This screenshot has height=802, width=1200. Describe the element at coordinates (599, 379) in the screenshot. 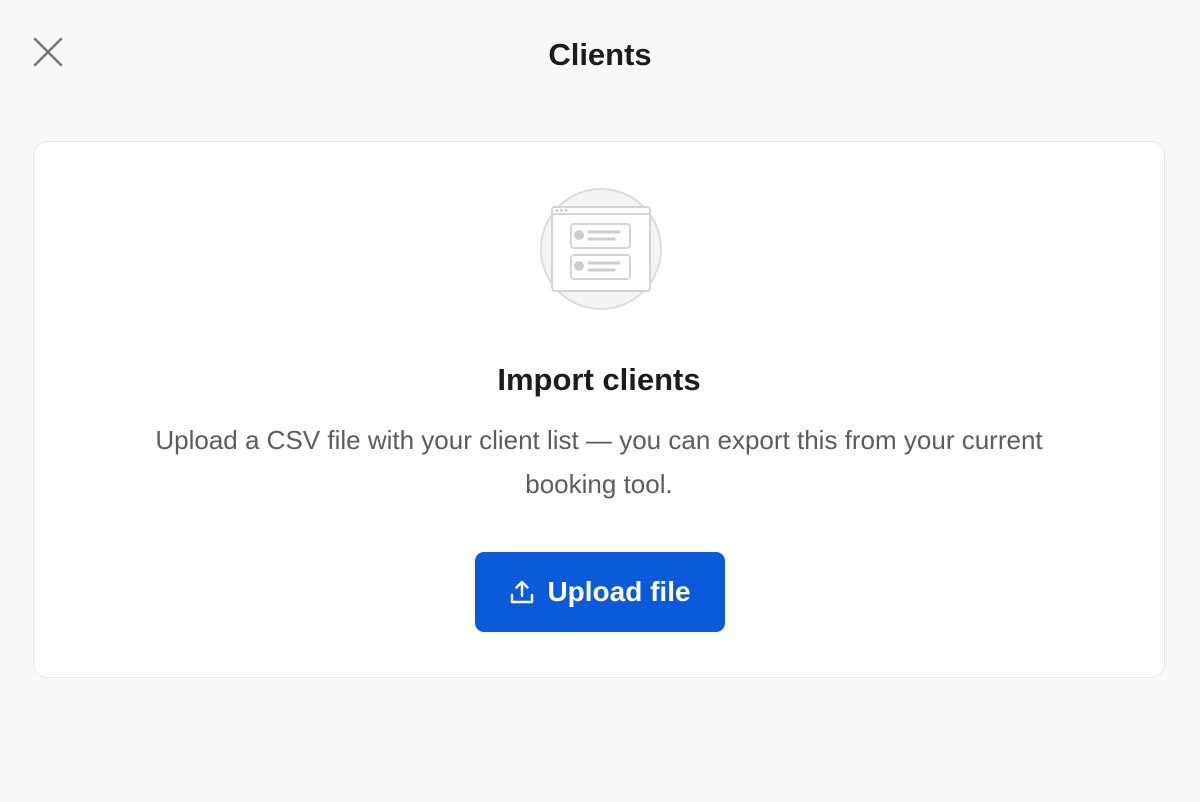

I see `import-heading: Import clients` at that location.